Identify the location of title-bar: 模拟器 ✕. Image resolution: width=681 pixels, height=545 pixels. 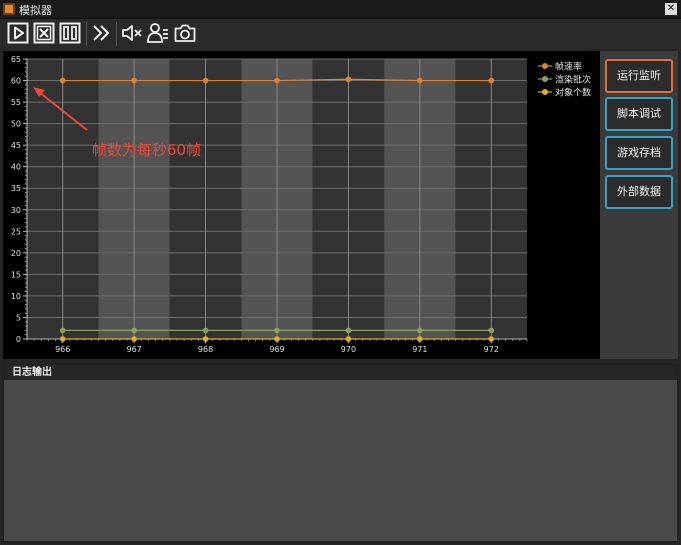
(340, 9).